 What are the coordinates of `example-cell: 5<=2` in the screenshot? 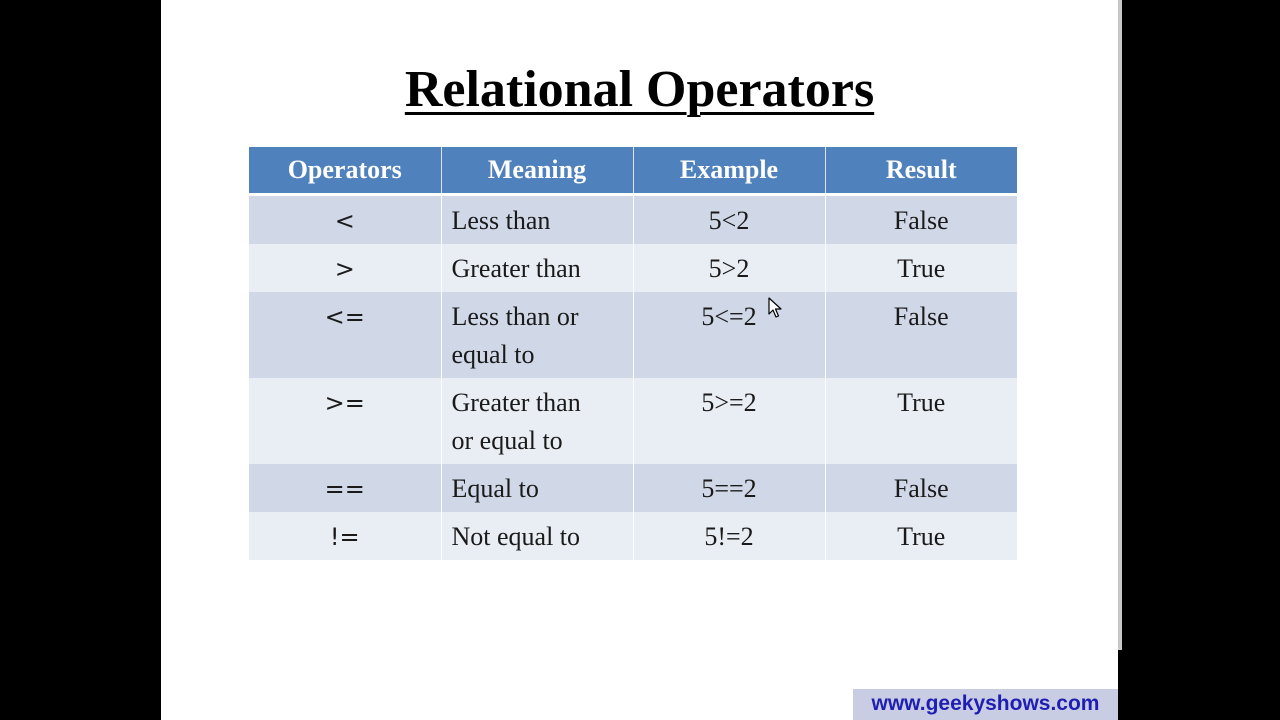 It's located at (729, 335).